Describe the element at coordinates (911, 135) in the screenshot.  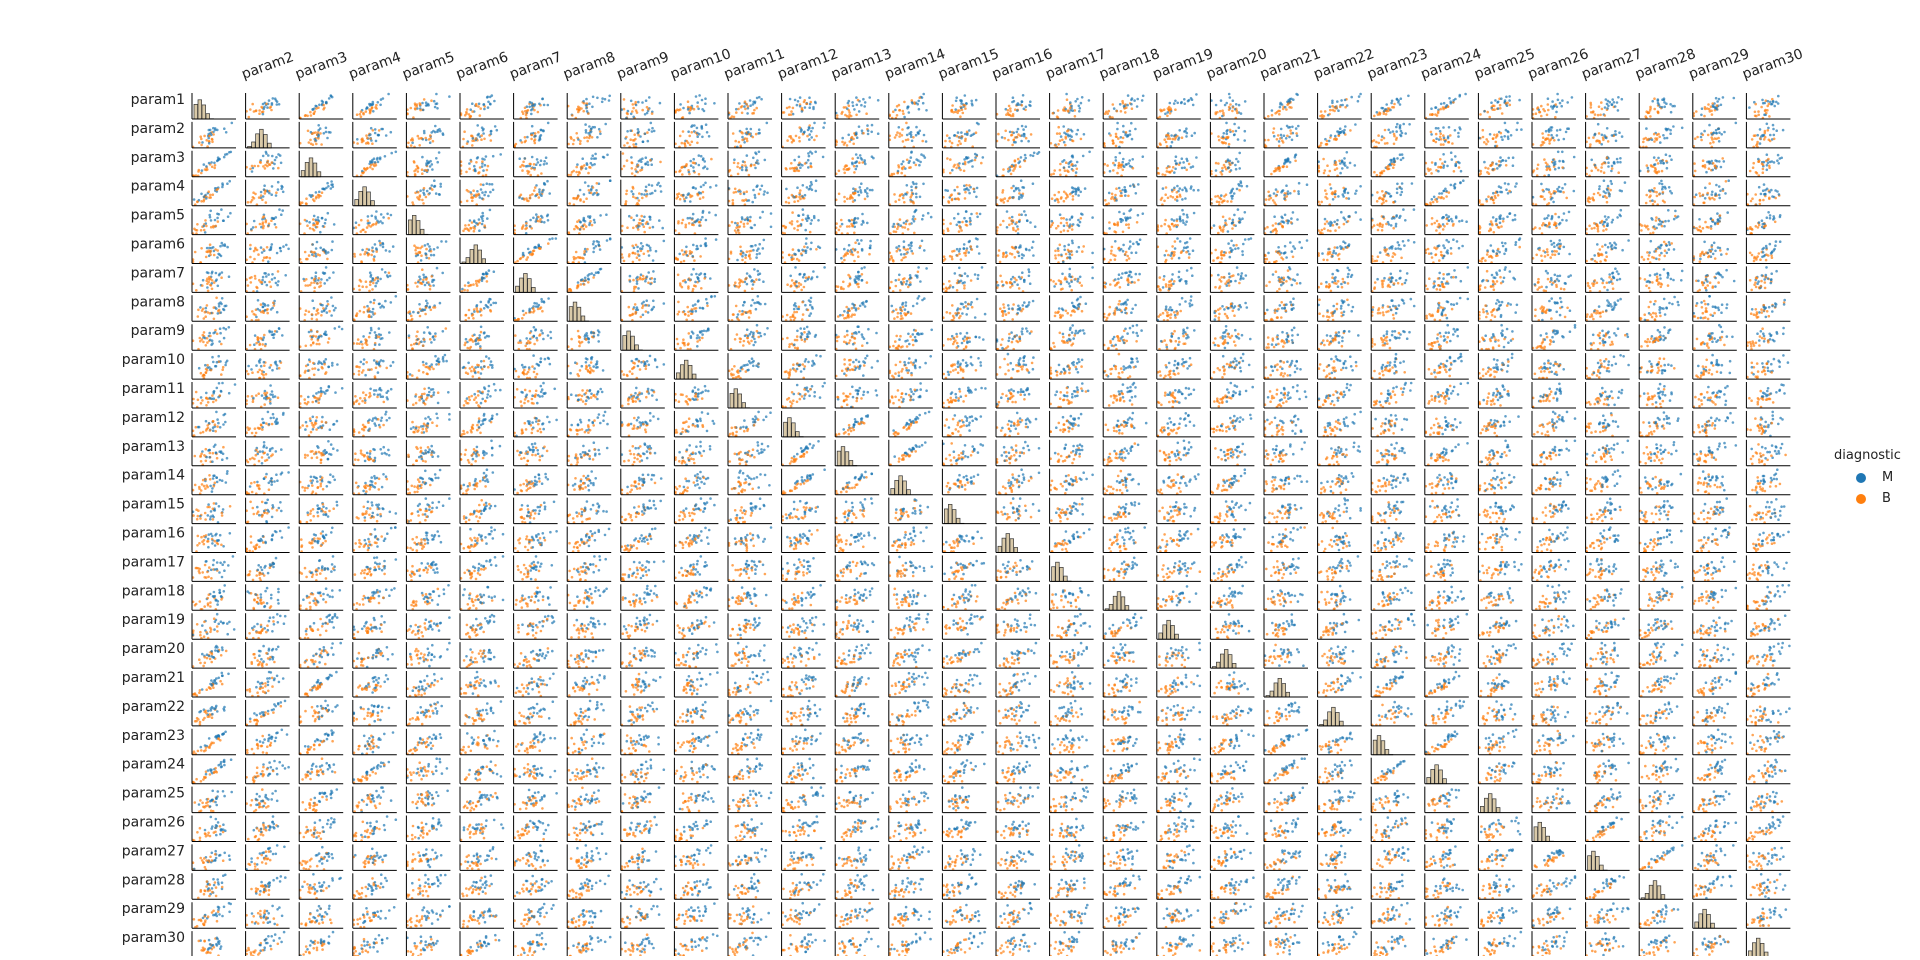
I see `cell-param2-param14` at that location.